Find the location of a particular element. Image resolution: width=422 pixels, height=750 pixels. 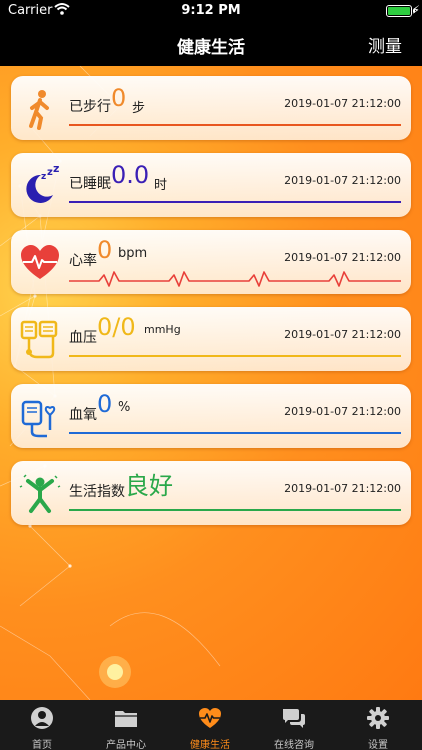

battery-icon is located at coordinates (400, 11).